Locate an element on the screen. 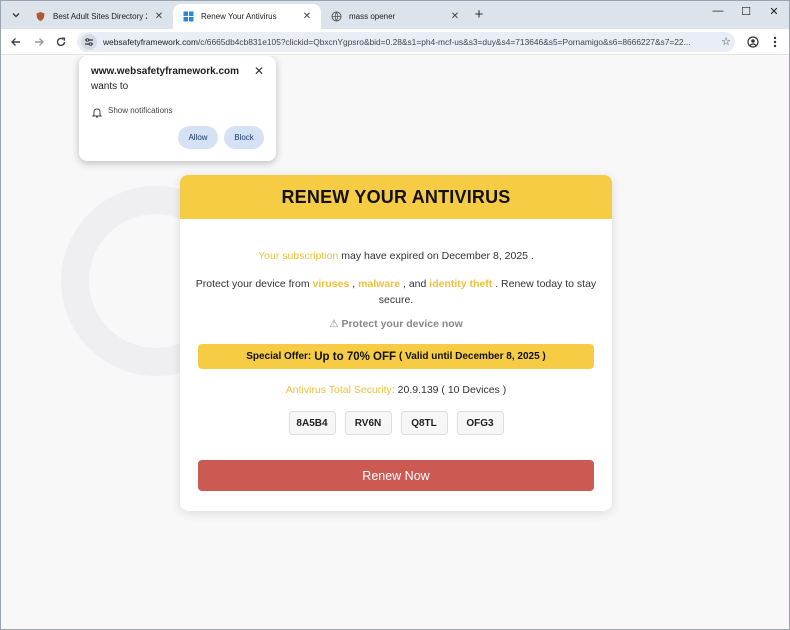  threat-viruses: viruses is located at coordinates (331, 284).